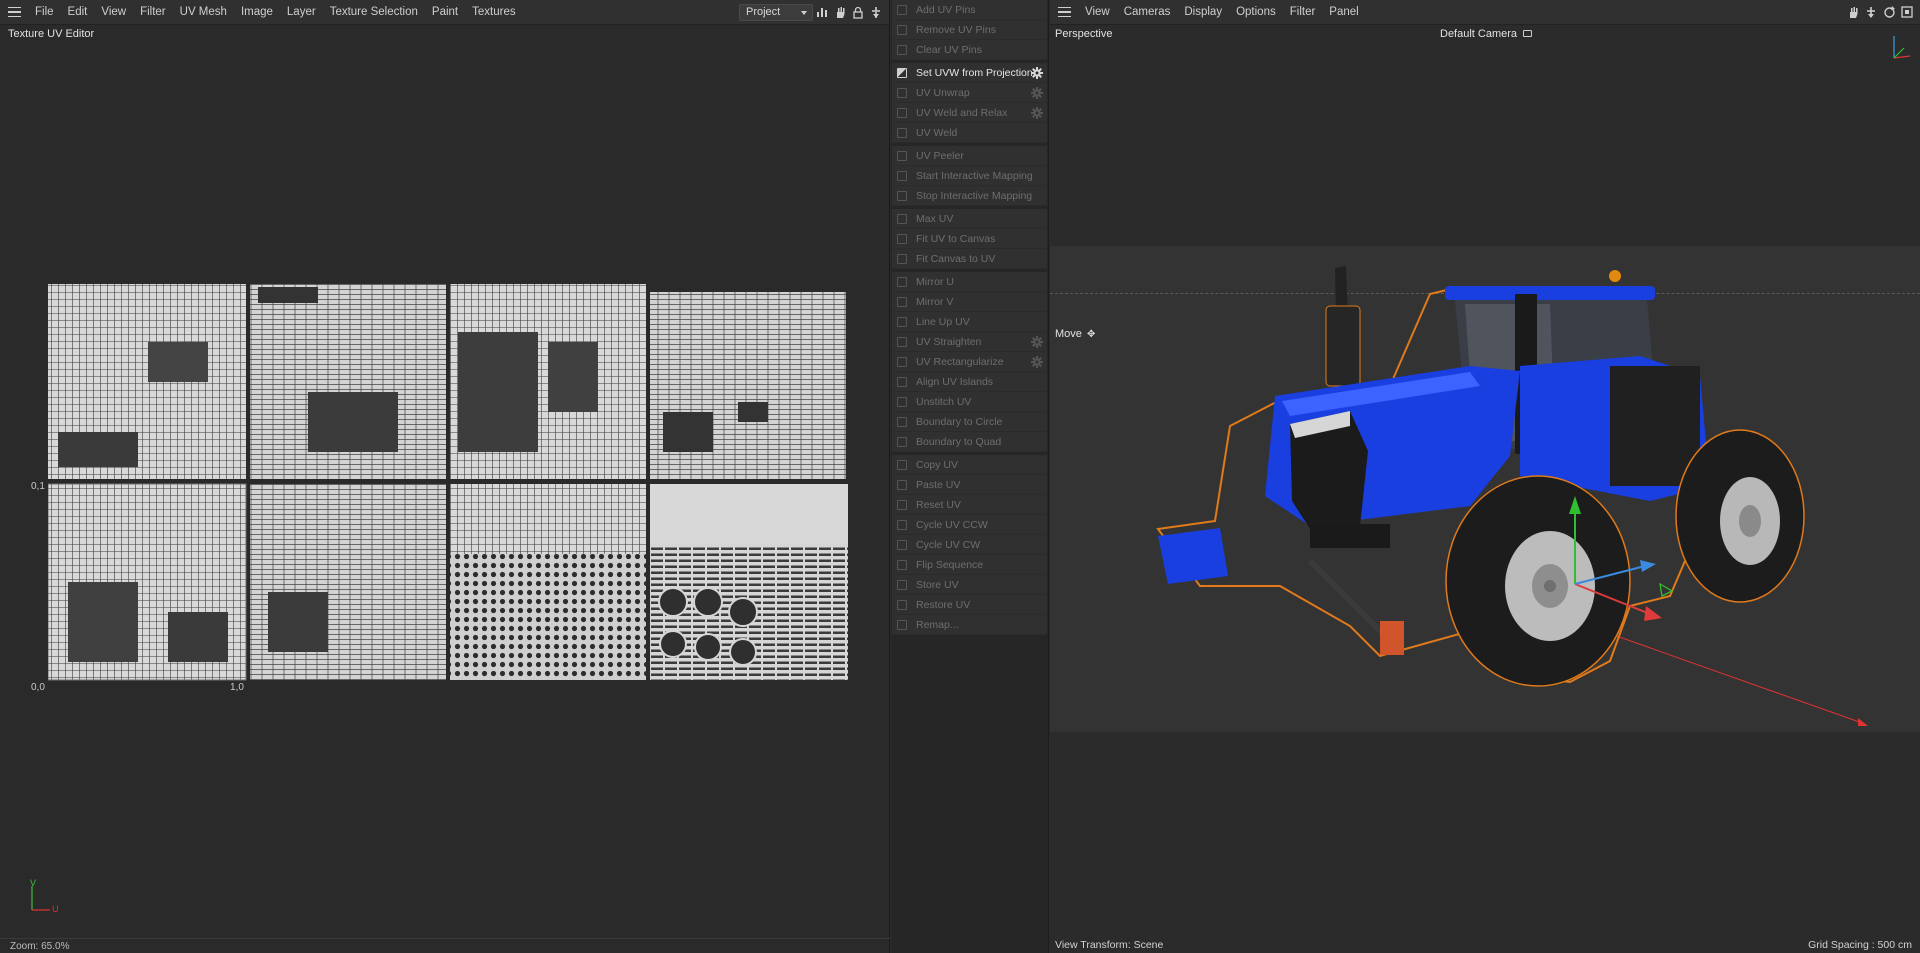  Describe the element at coordinates (1528, 33) in the screenshot. I see `camera-icon` at that location.